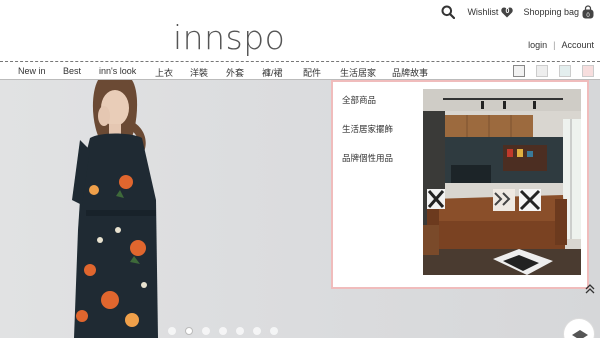  What do you see at coordinates (40, 72) in the screenshot?
I see `nav-item-new-in: New in` at bounding box center [40, 72].